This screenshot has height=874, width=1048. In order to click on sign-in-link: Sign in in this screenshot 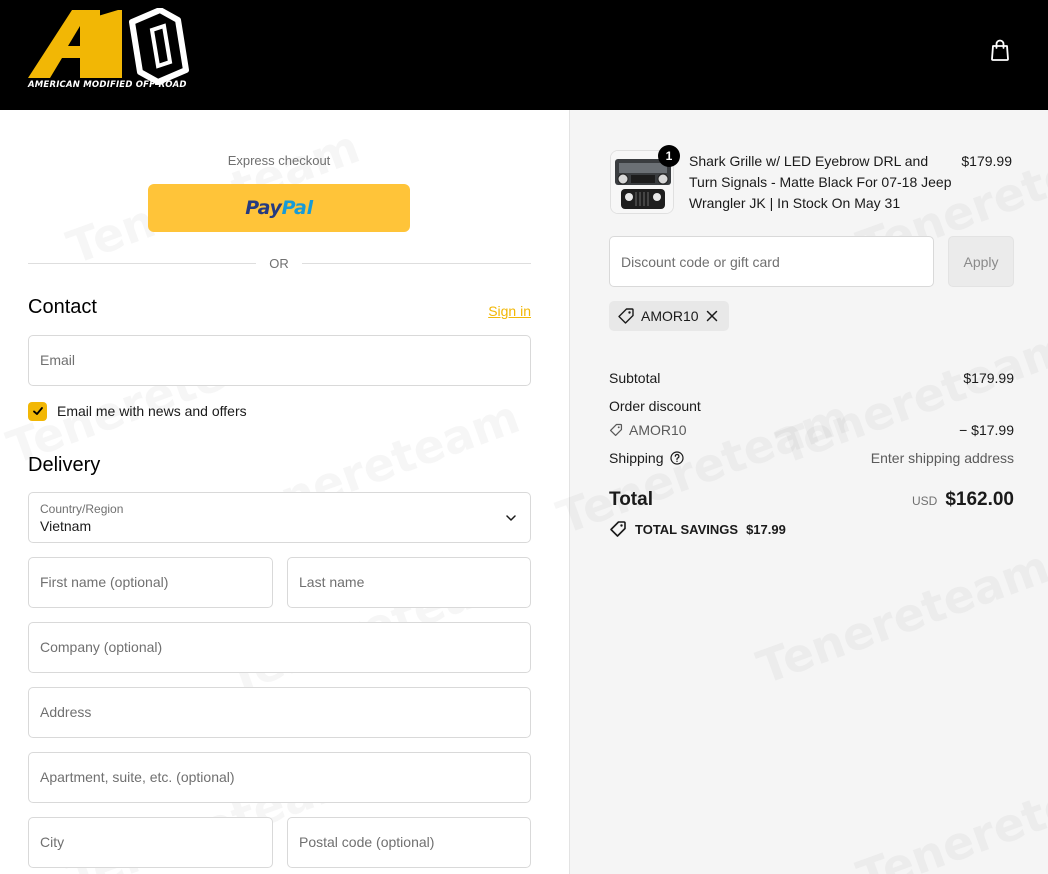, I will do `click(509, 311)`.